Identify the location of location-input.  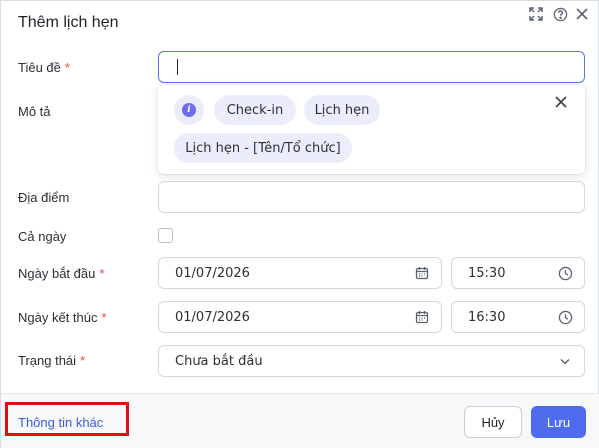
(371, 197).